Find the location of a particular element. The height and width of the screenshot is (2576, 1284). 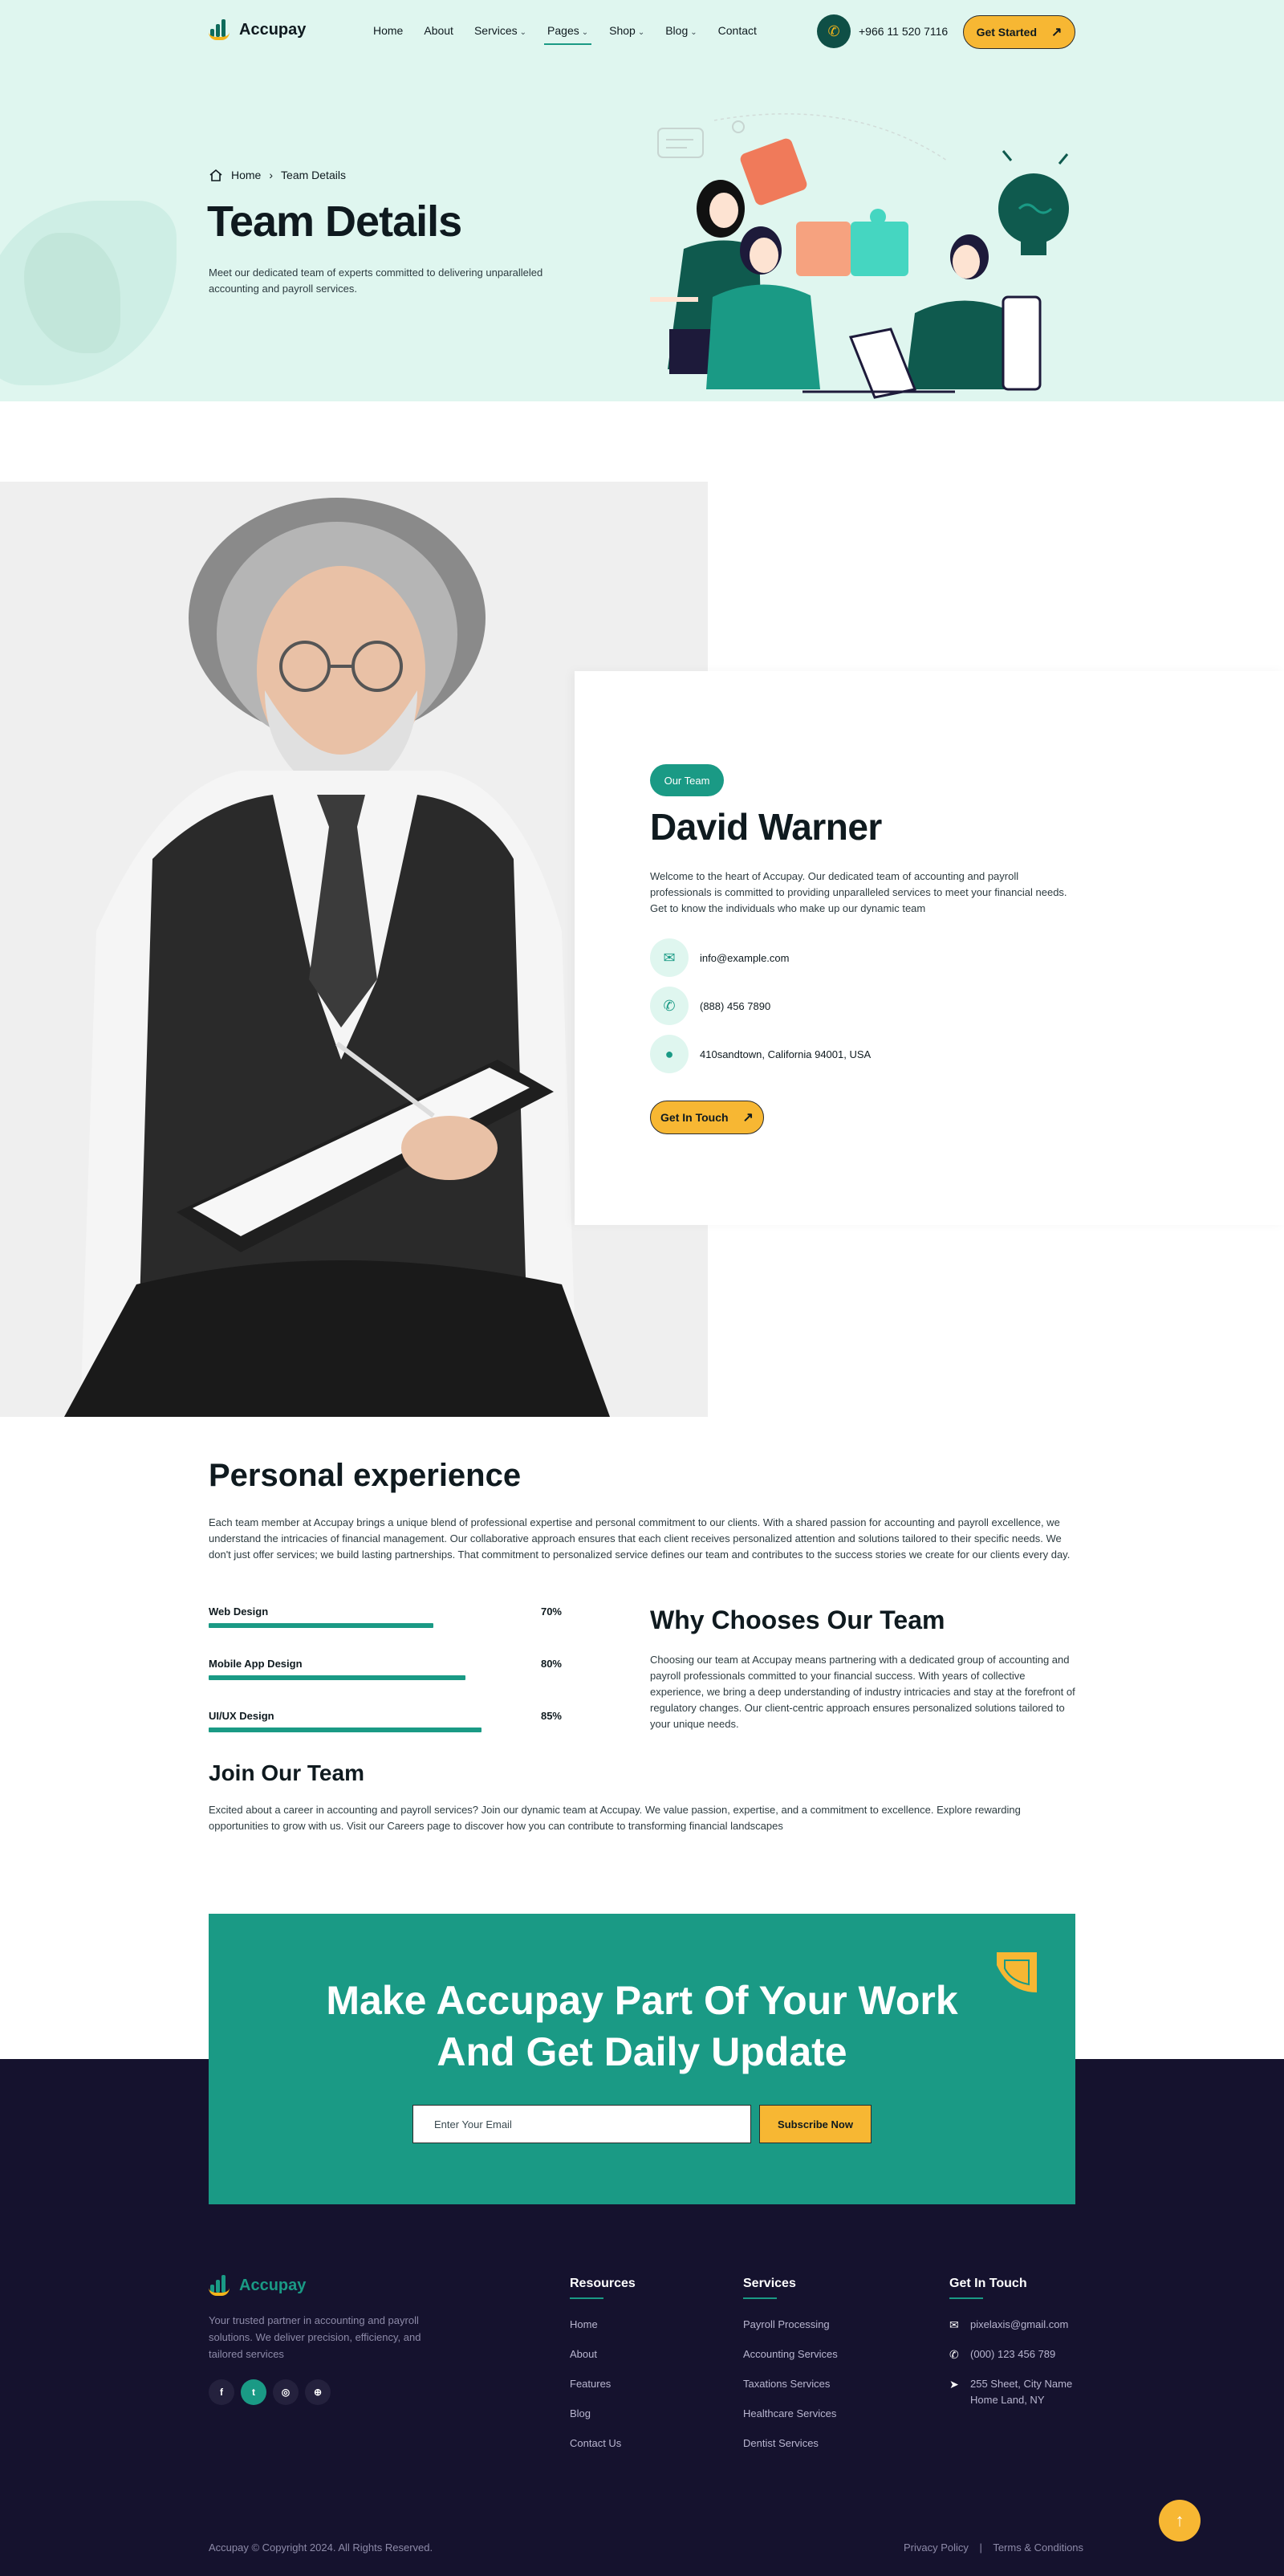

skill-web-design: Web Design 70% is located at coordinates (385, 1616).